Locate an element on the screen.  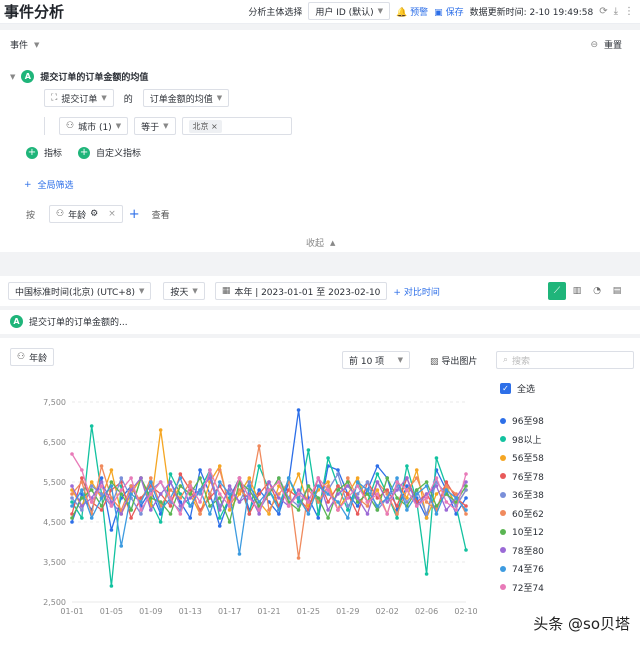
metric-row: ▼ A 提交订单的订单金额的均值 is located at coordinates (79, 76).